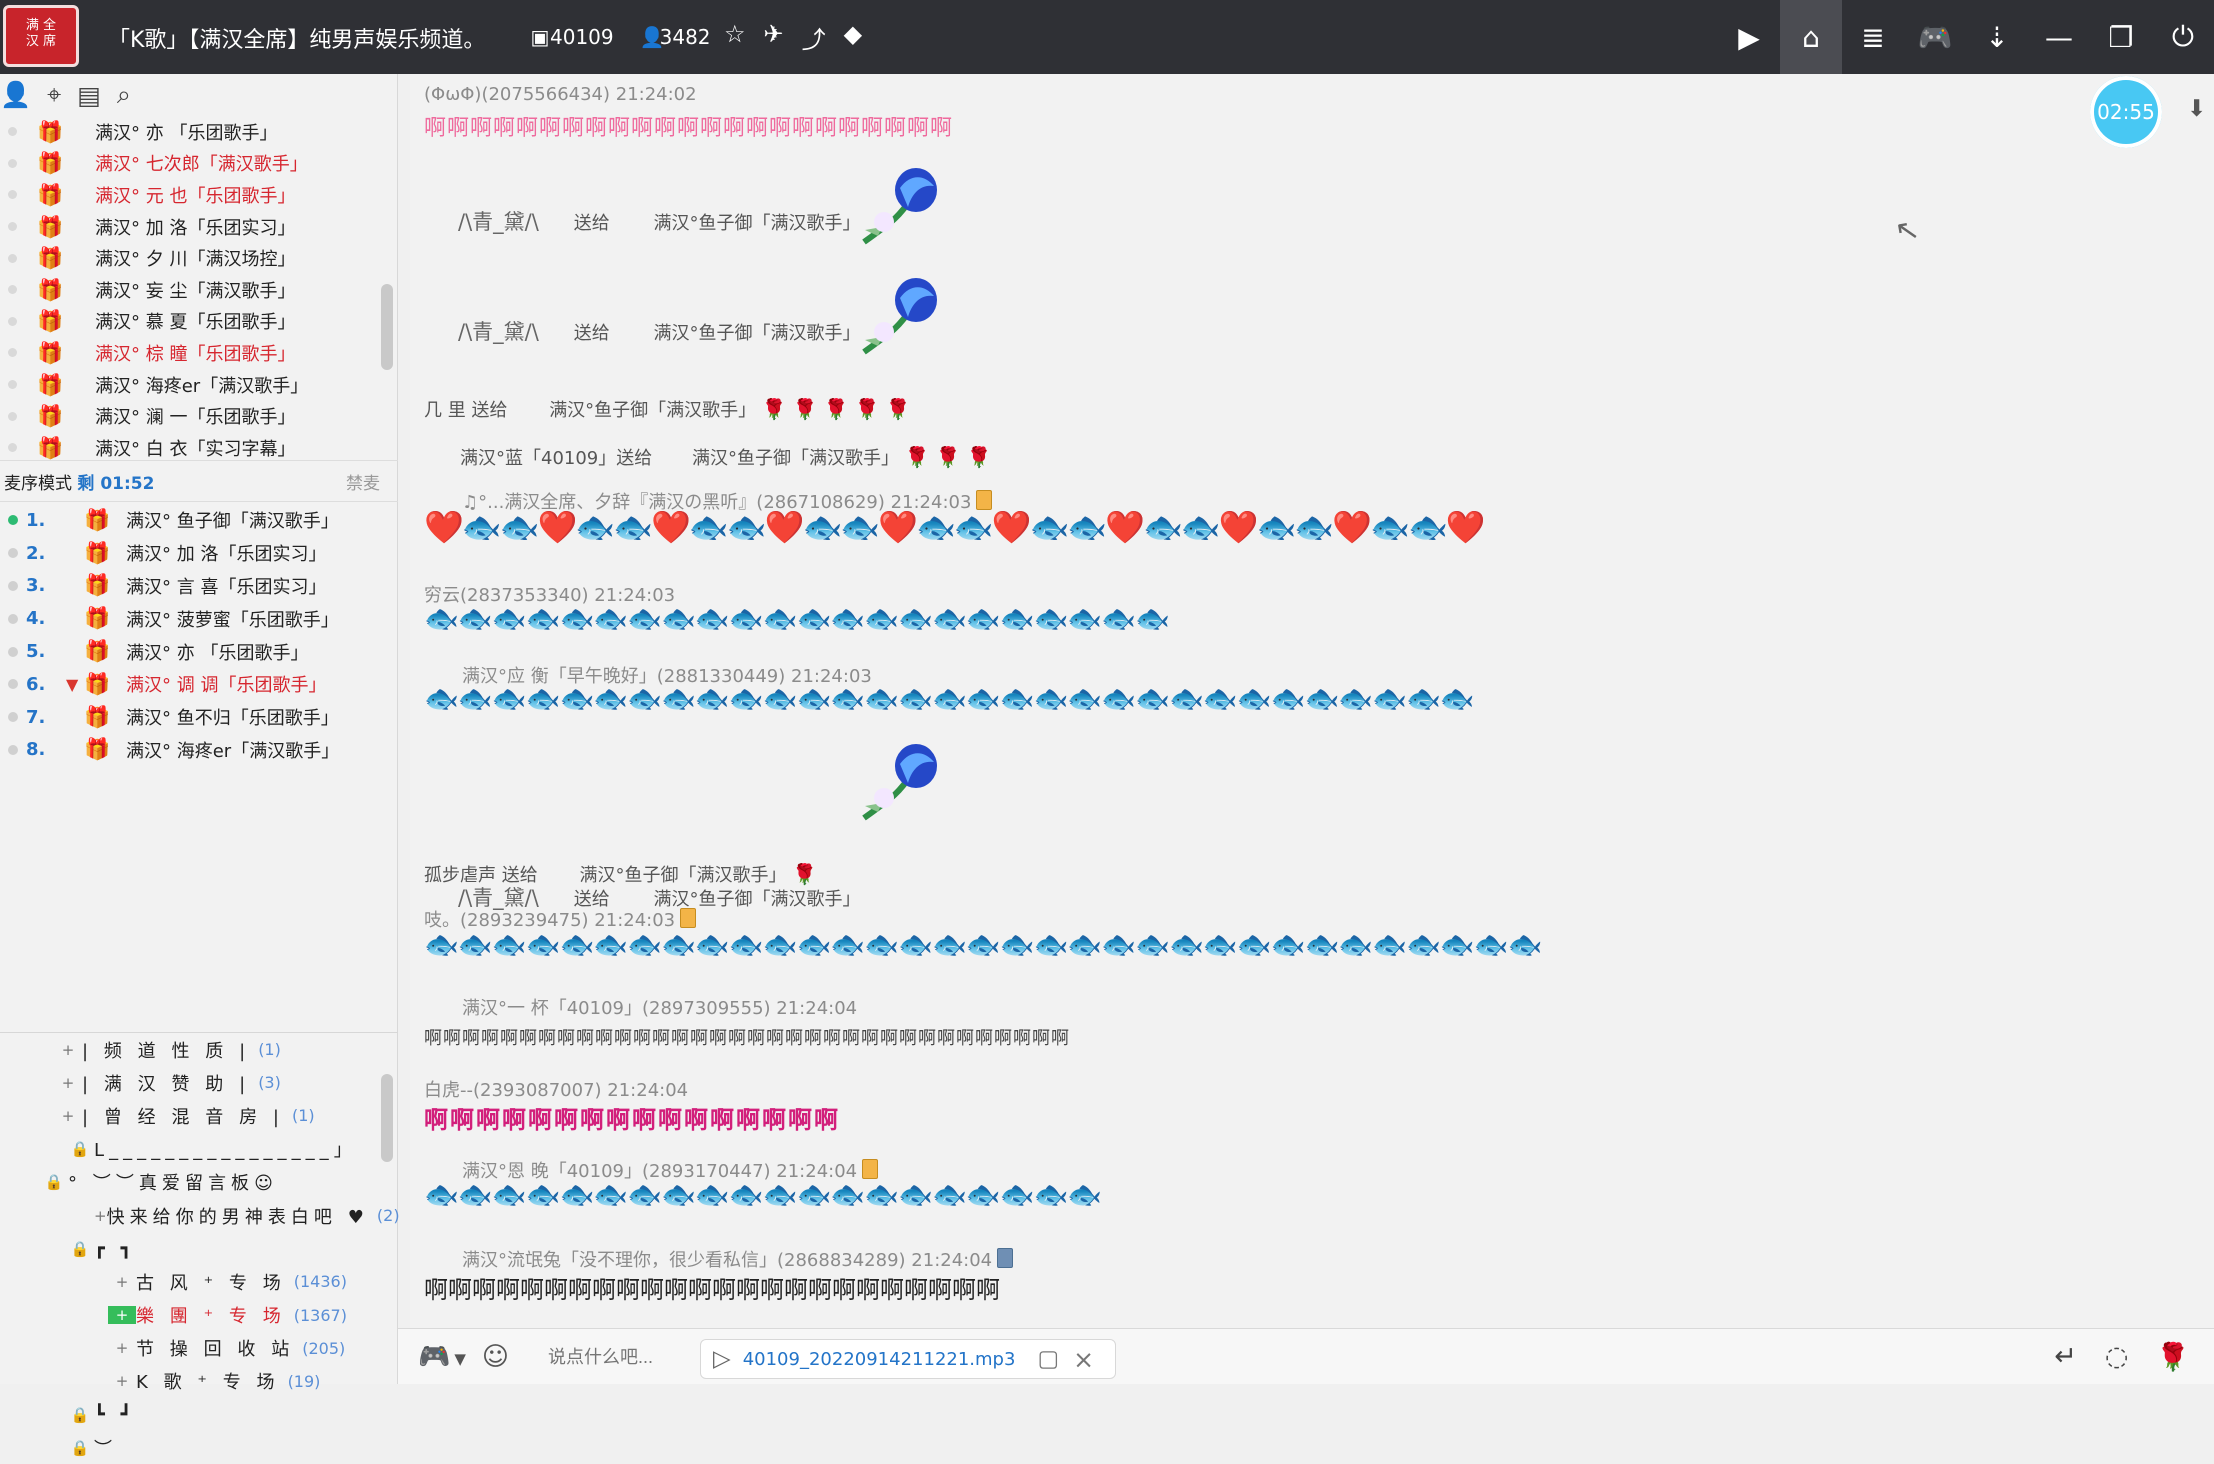  What do you see at coordinates (1811, 37) in the screenshot?
I see `home-icon: ⌂` at bounding box center [1811, 37].